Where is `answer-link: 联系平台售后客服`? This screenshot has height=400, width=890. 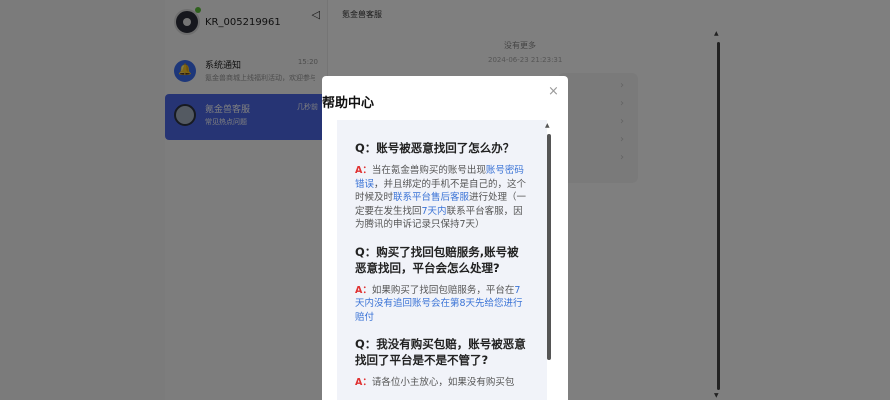
answer-link: 联系平台售后客服 is located at coordinates (431, 197).